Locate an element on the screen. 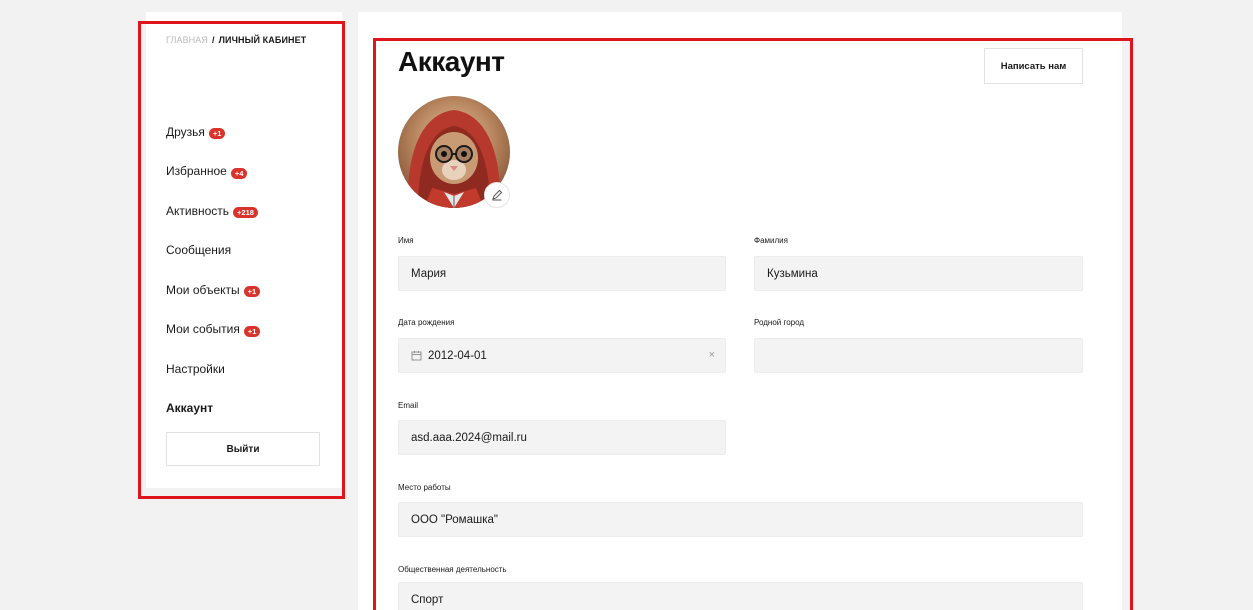  first-name-field is located at coordinates (562, 273).